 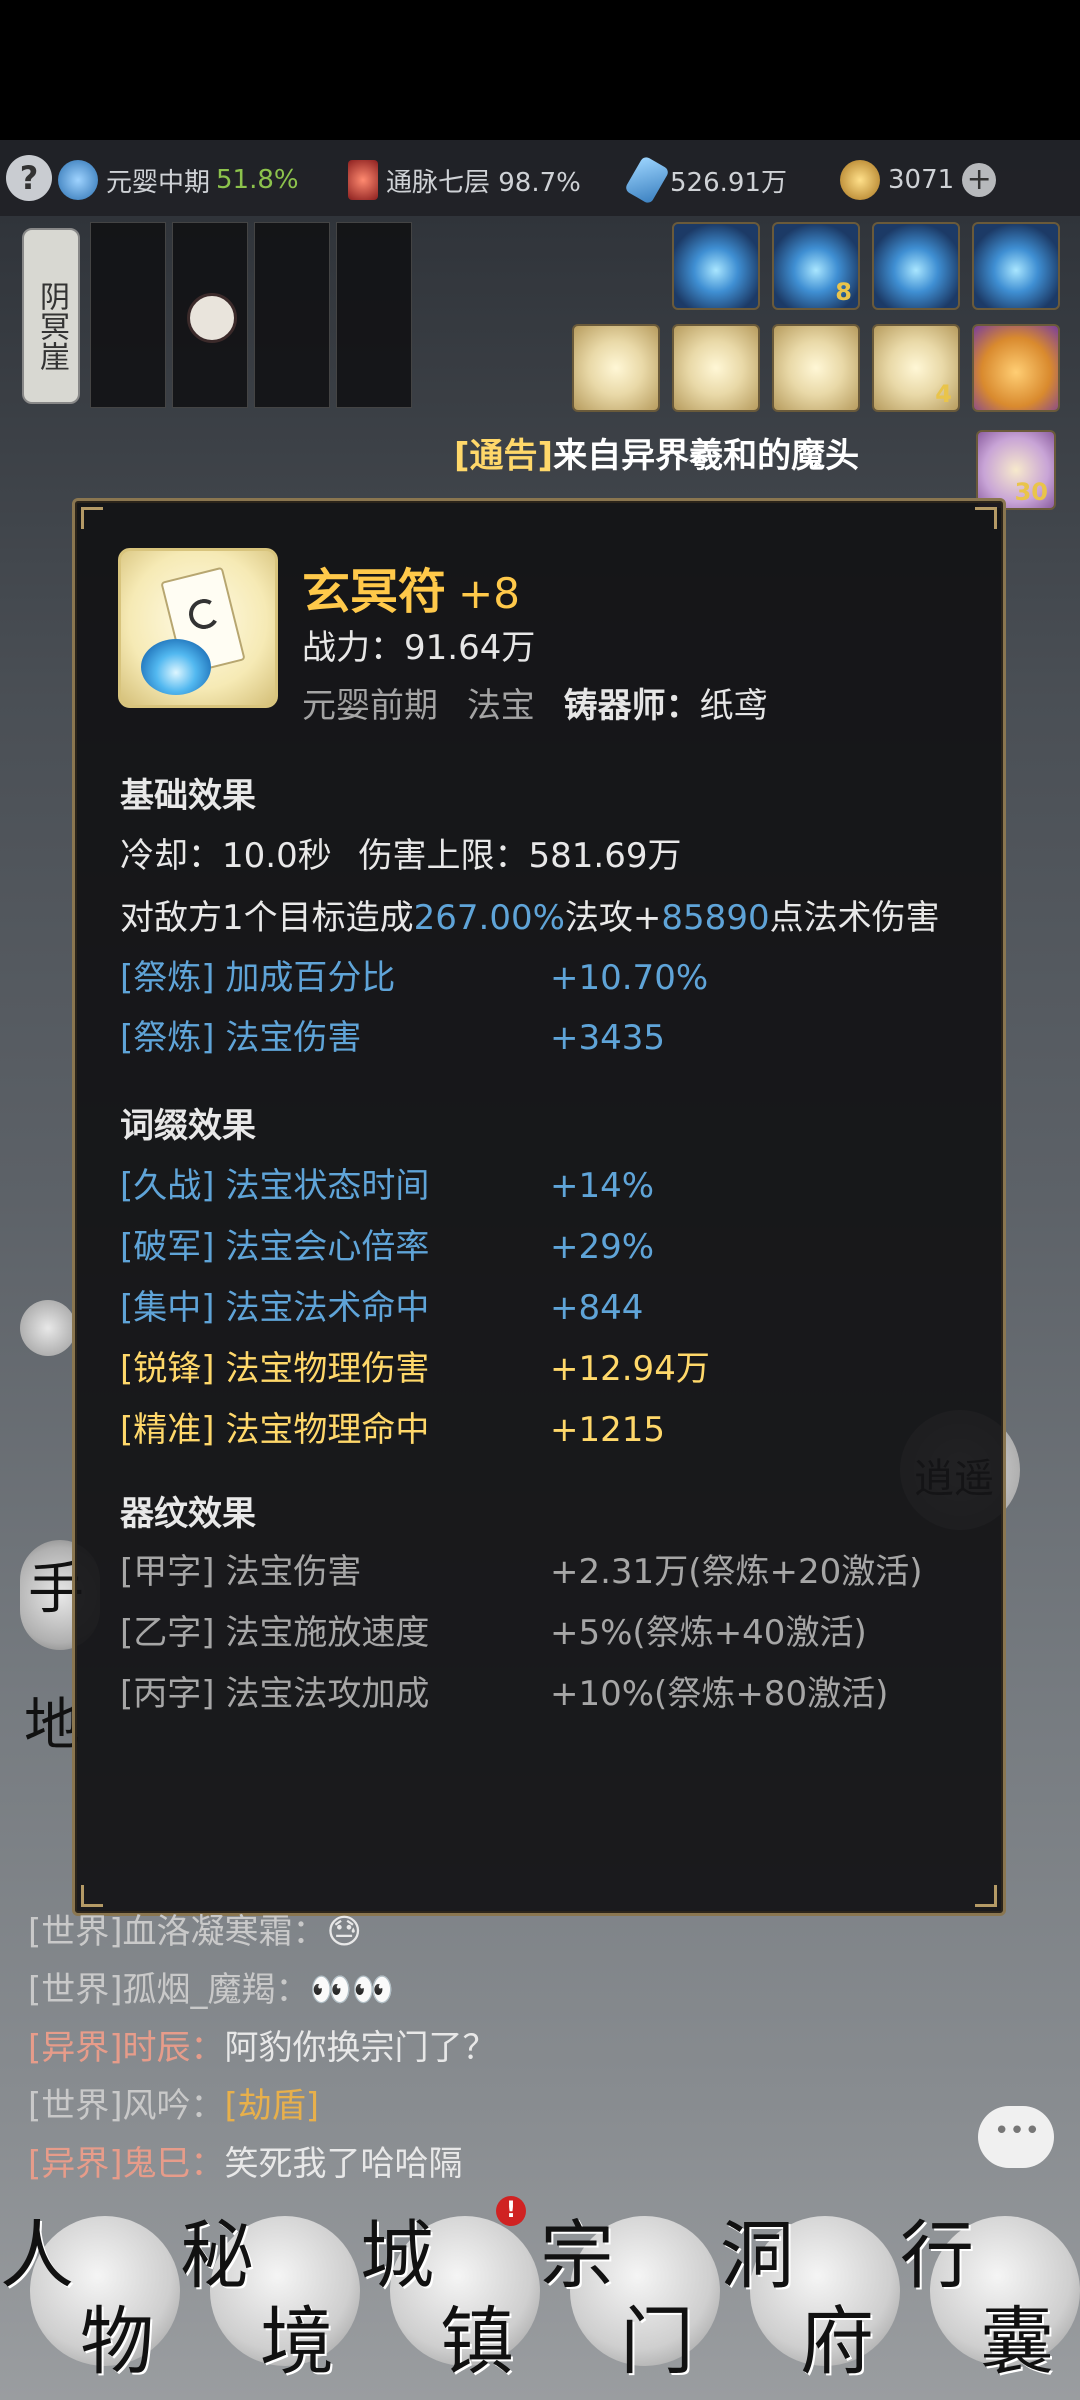 I want to click on basic-value: +10.70%, so click(x=629, y=978).